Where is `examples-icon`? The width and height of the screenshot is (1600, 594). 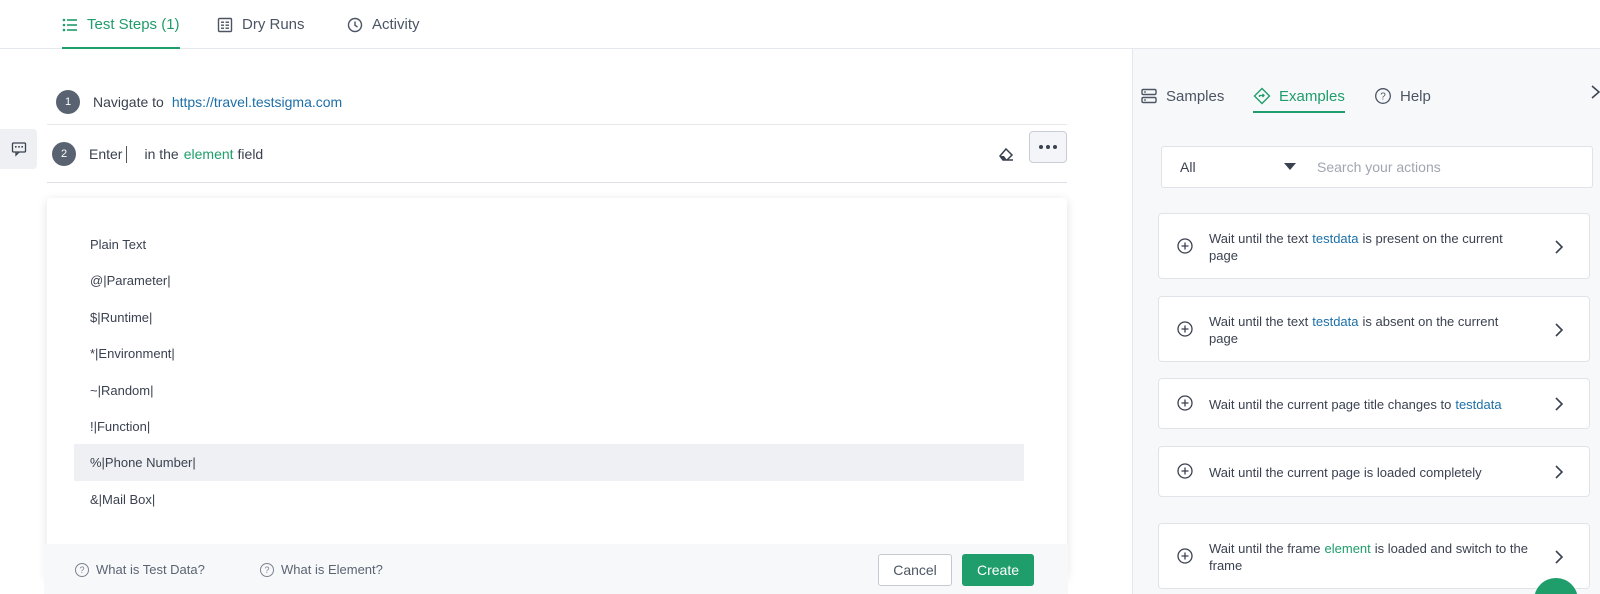 examples-icon is located at coordinates (1262, 96).